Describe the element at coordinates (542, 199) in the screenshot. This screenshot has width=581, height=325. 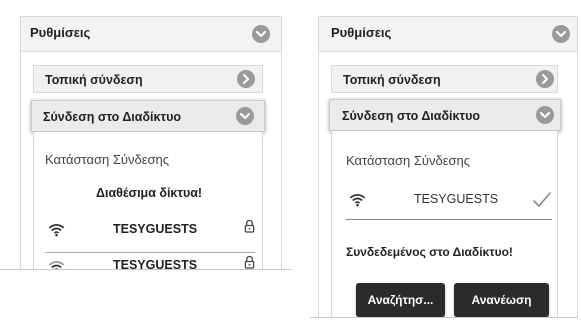
I see `checkmark-icon` at that location.